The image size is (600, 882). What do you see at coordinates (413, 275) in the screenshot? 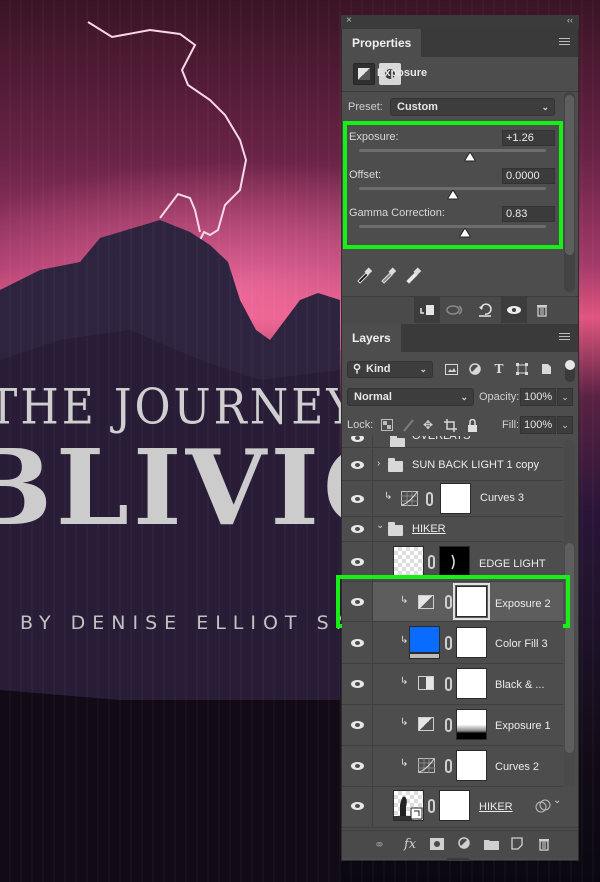
I see `white-point-eyedropper-icon` at bounding box center [413, 275].